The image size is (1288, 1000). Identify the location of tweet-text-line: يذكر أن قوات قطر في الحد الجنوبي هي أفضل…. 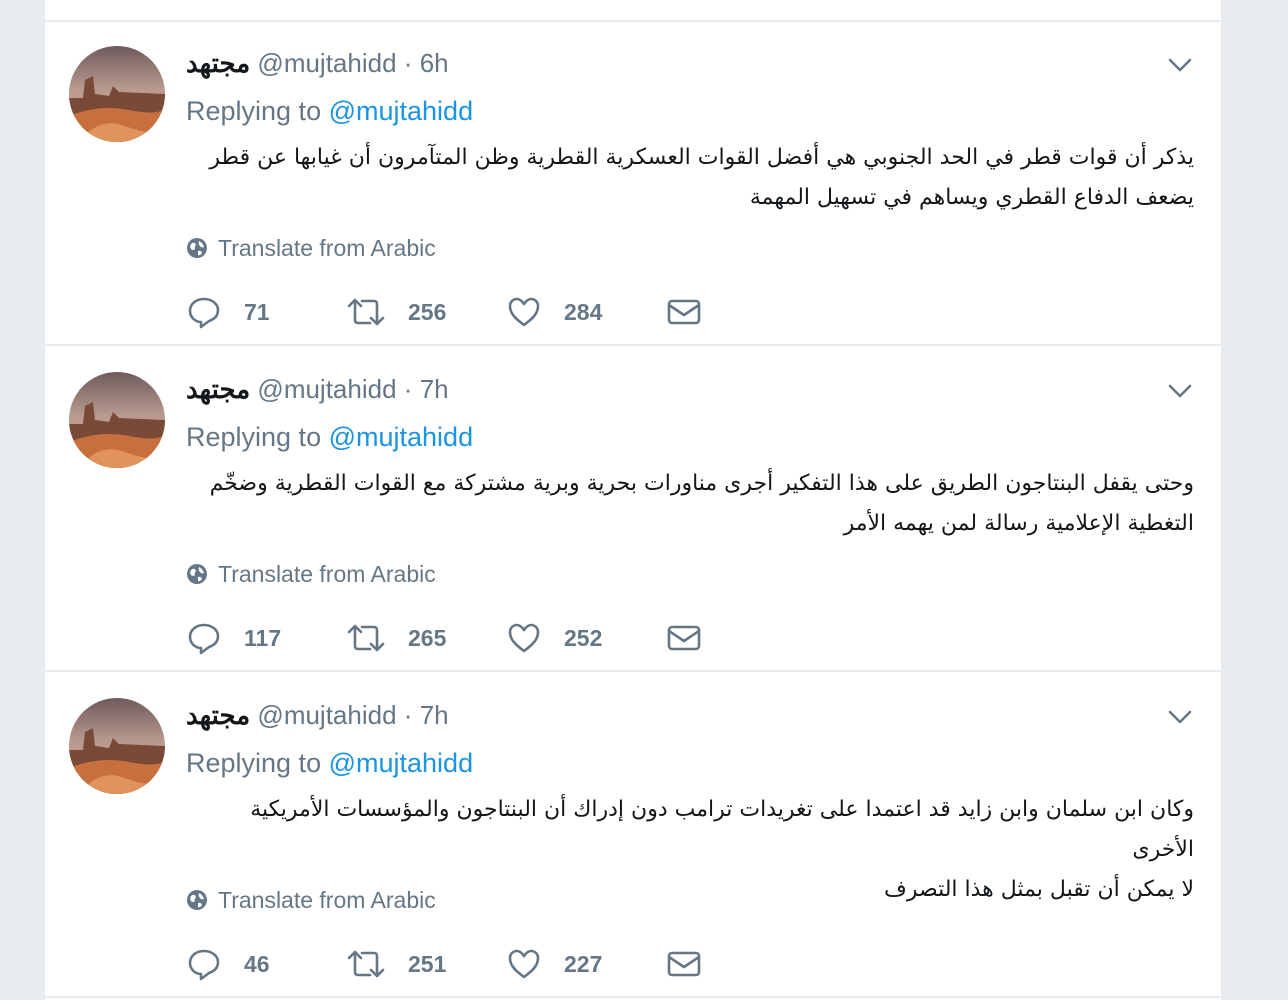
(701, 157).